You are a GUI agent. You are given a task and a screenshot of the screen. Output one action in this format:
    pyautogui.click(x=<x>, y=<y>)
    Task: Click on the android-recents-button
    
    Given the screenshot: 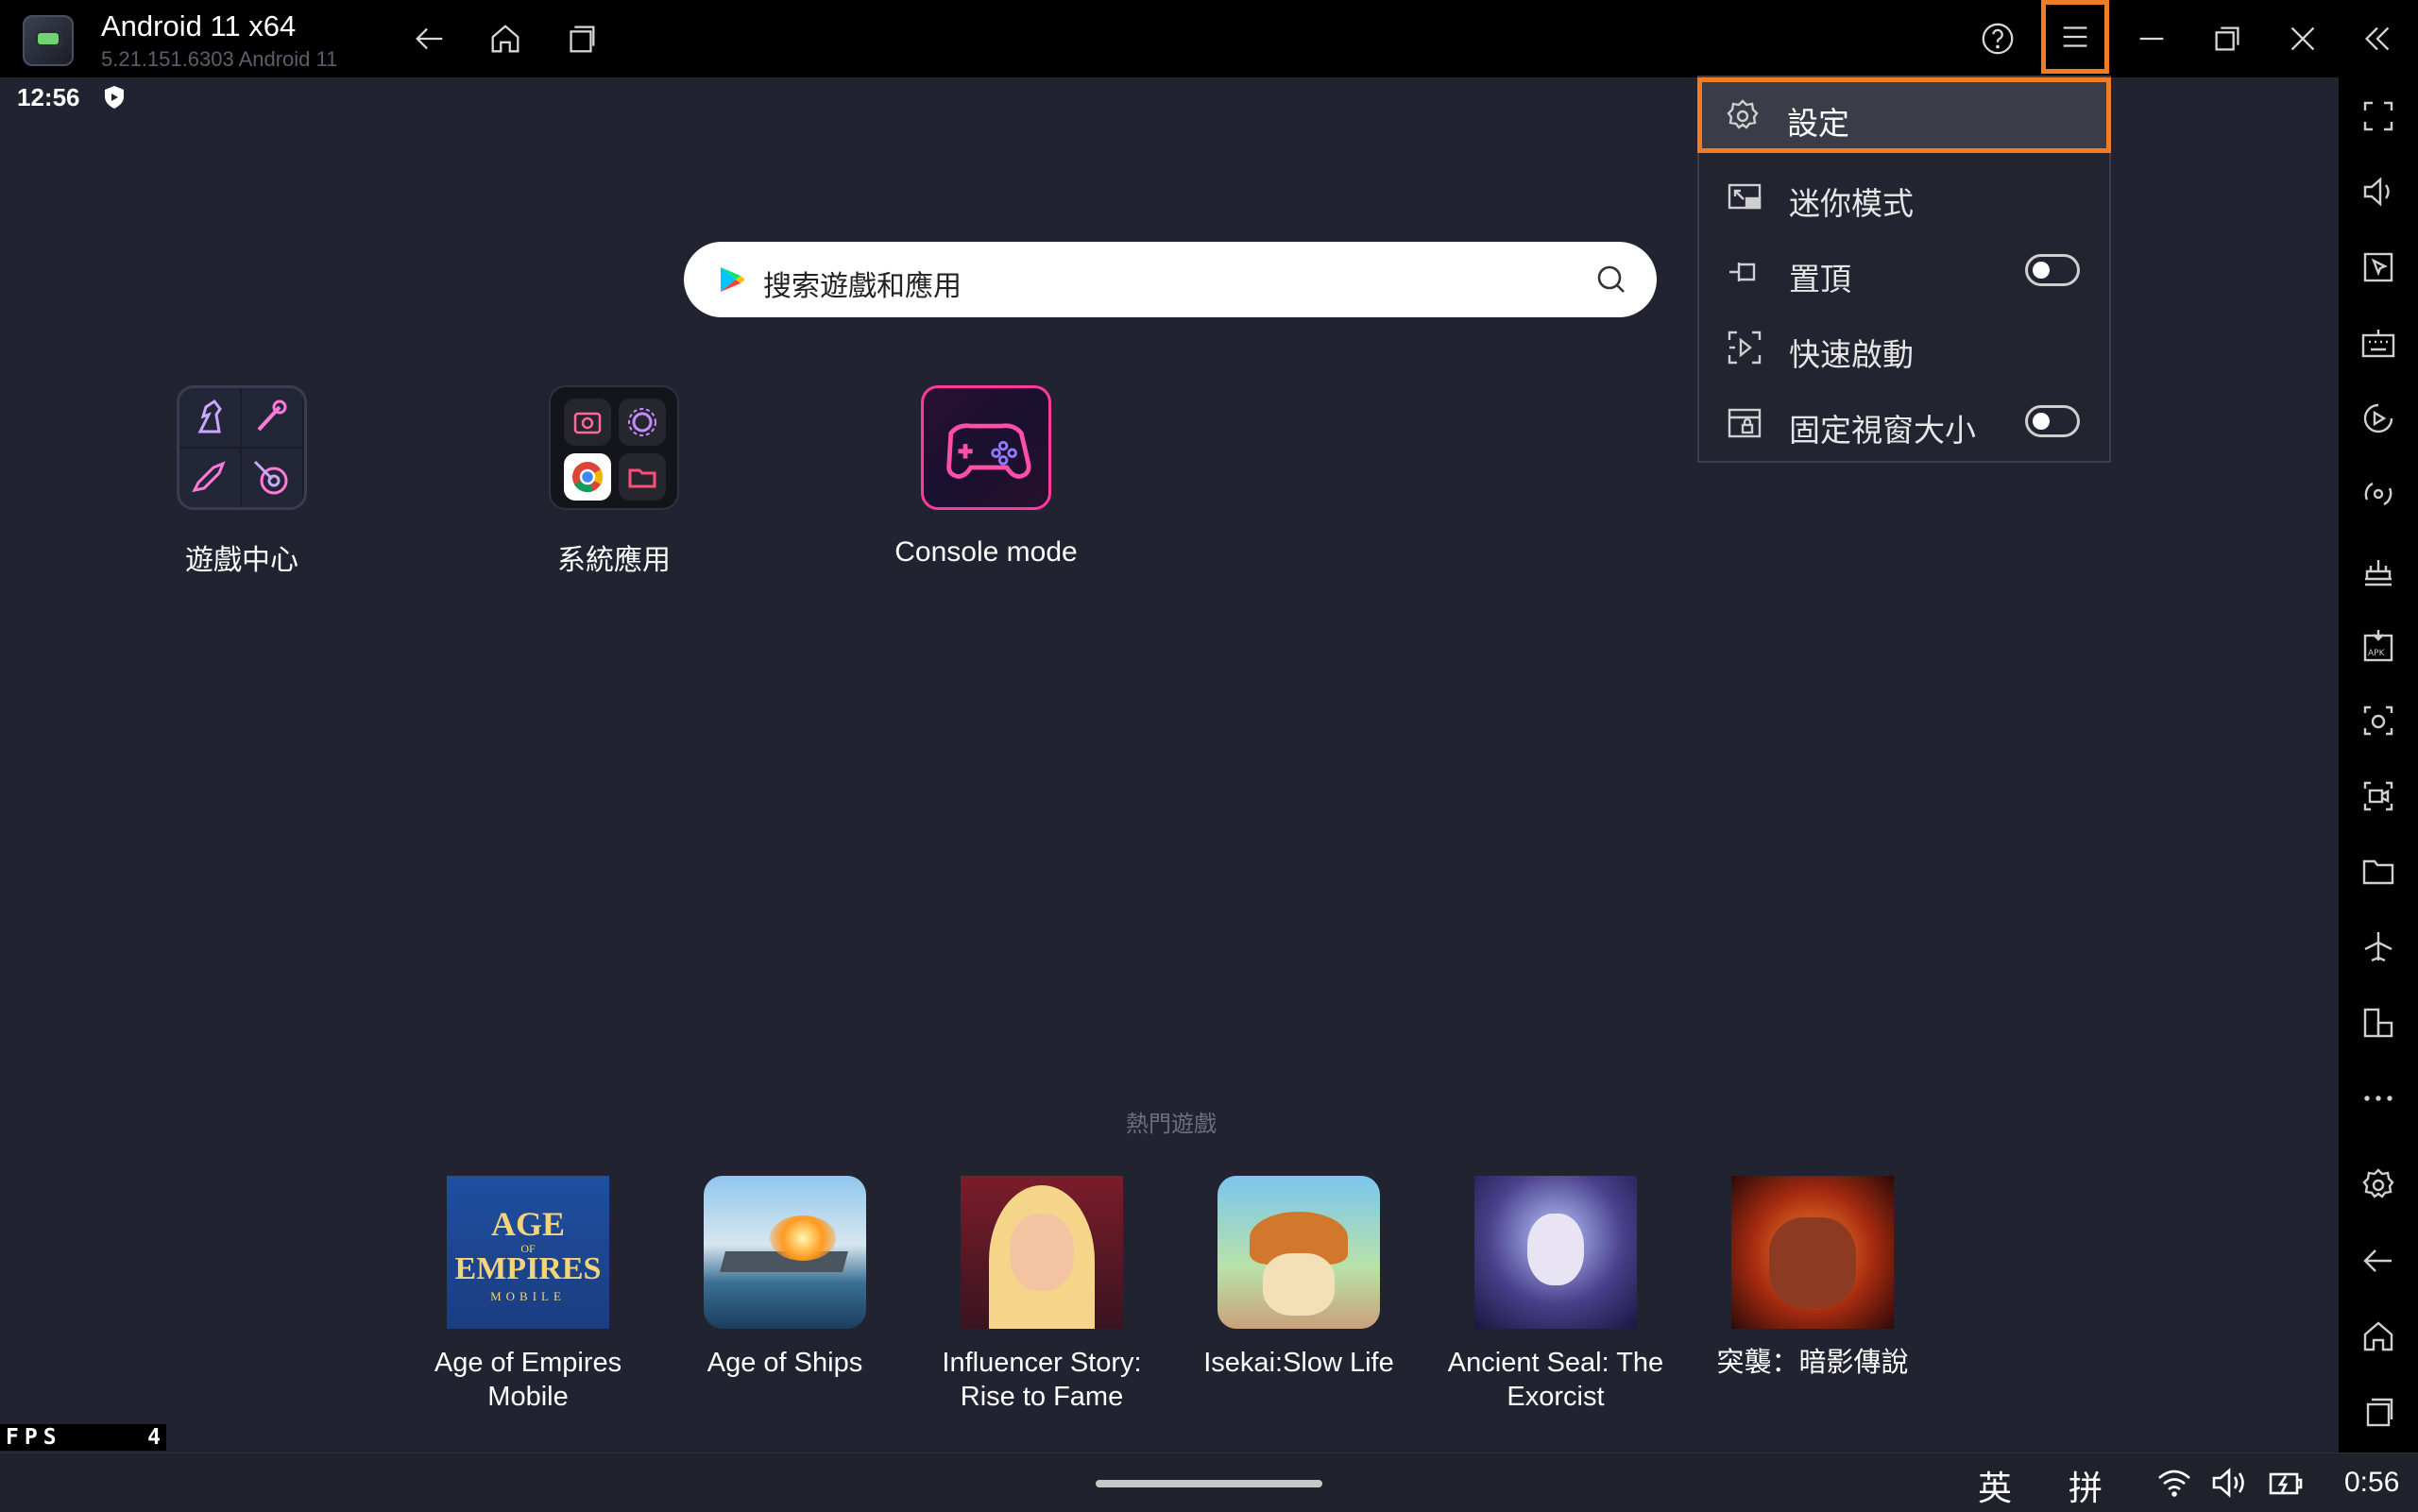 What is the action you would take?
    pyautogui.click(x=2378, y=1412)
    